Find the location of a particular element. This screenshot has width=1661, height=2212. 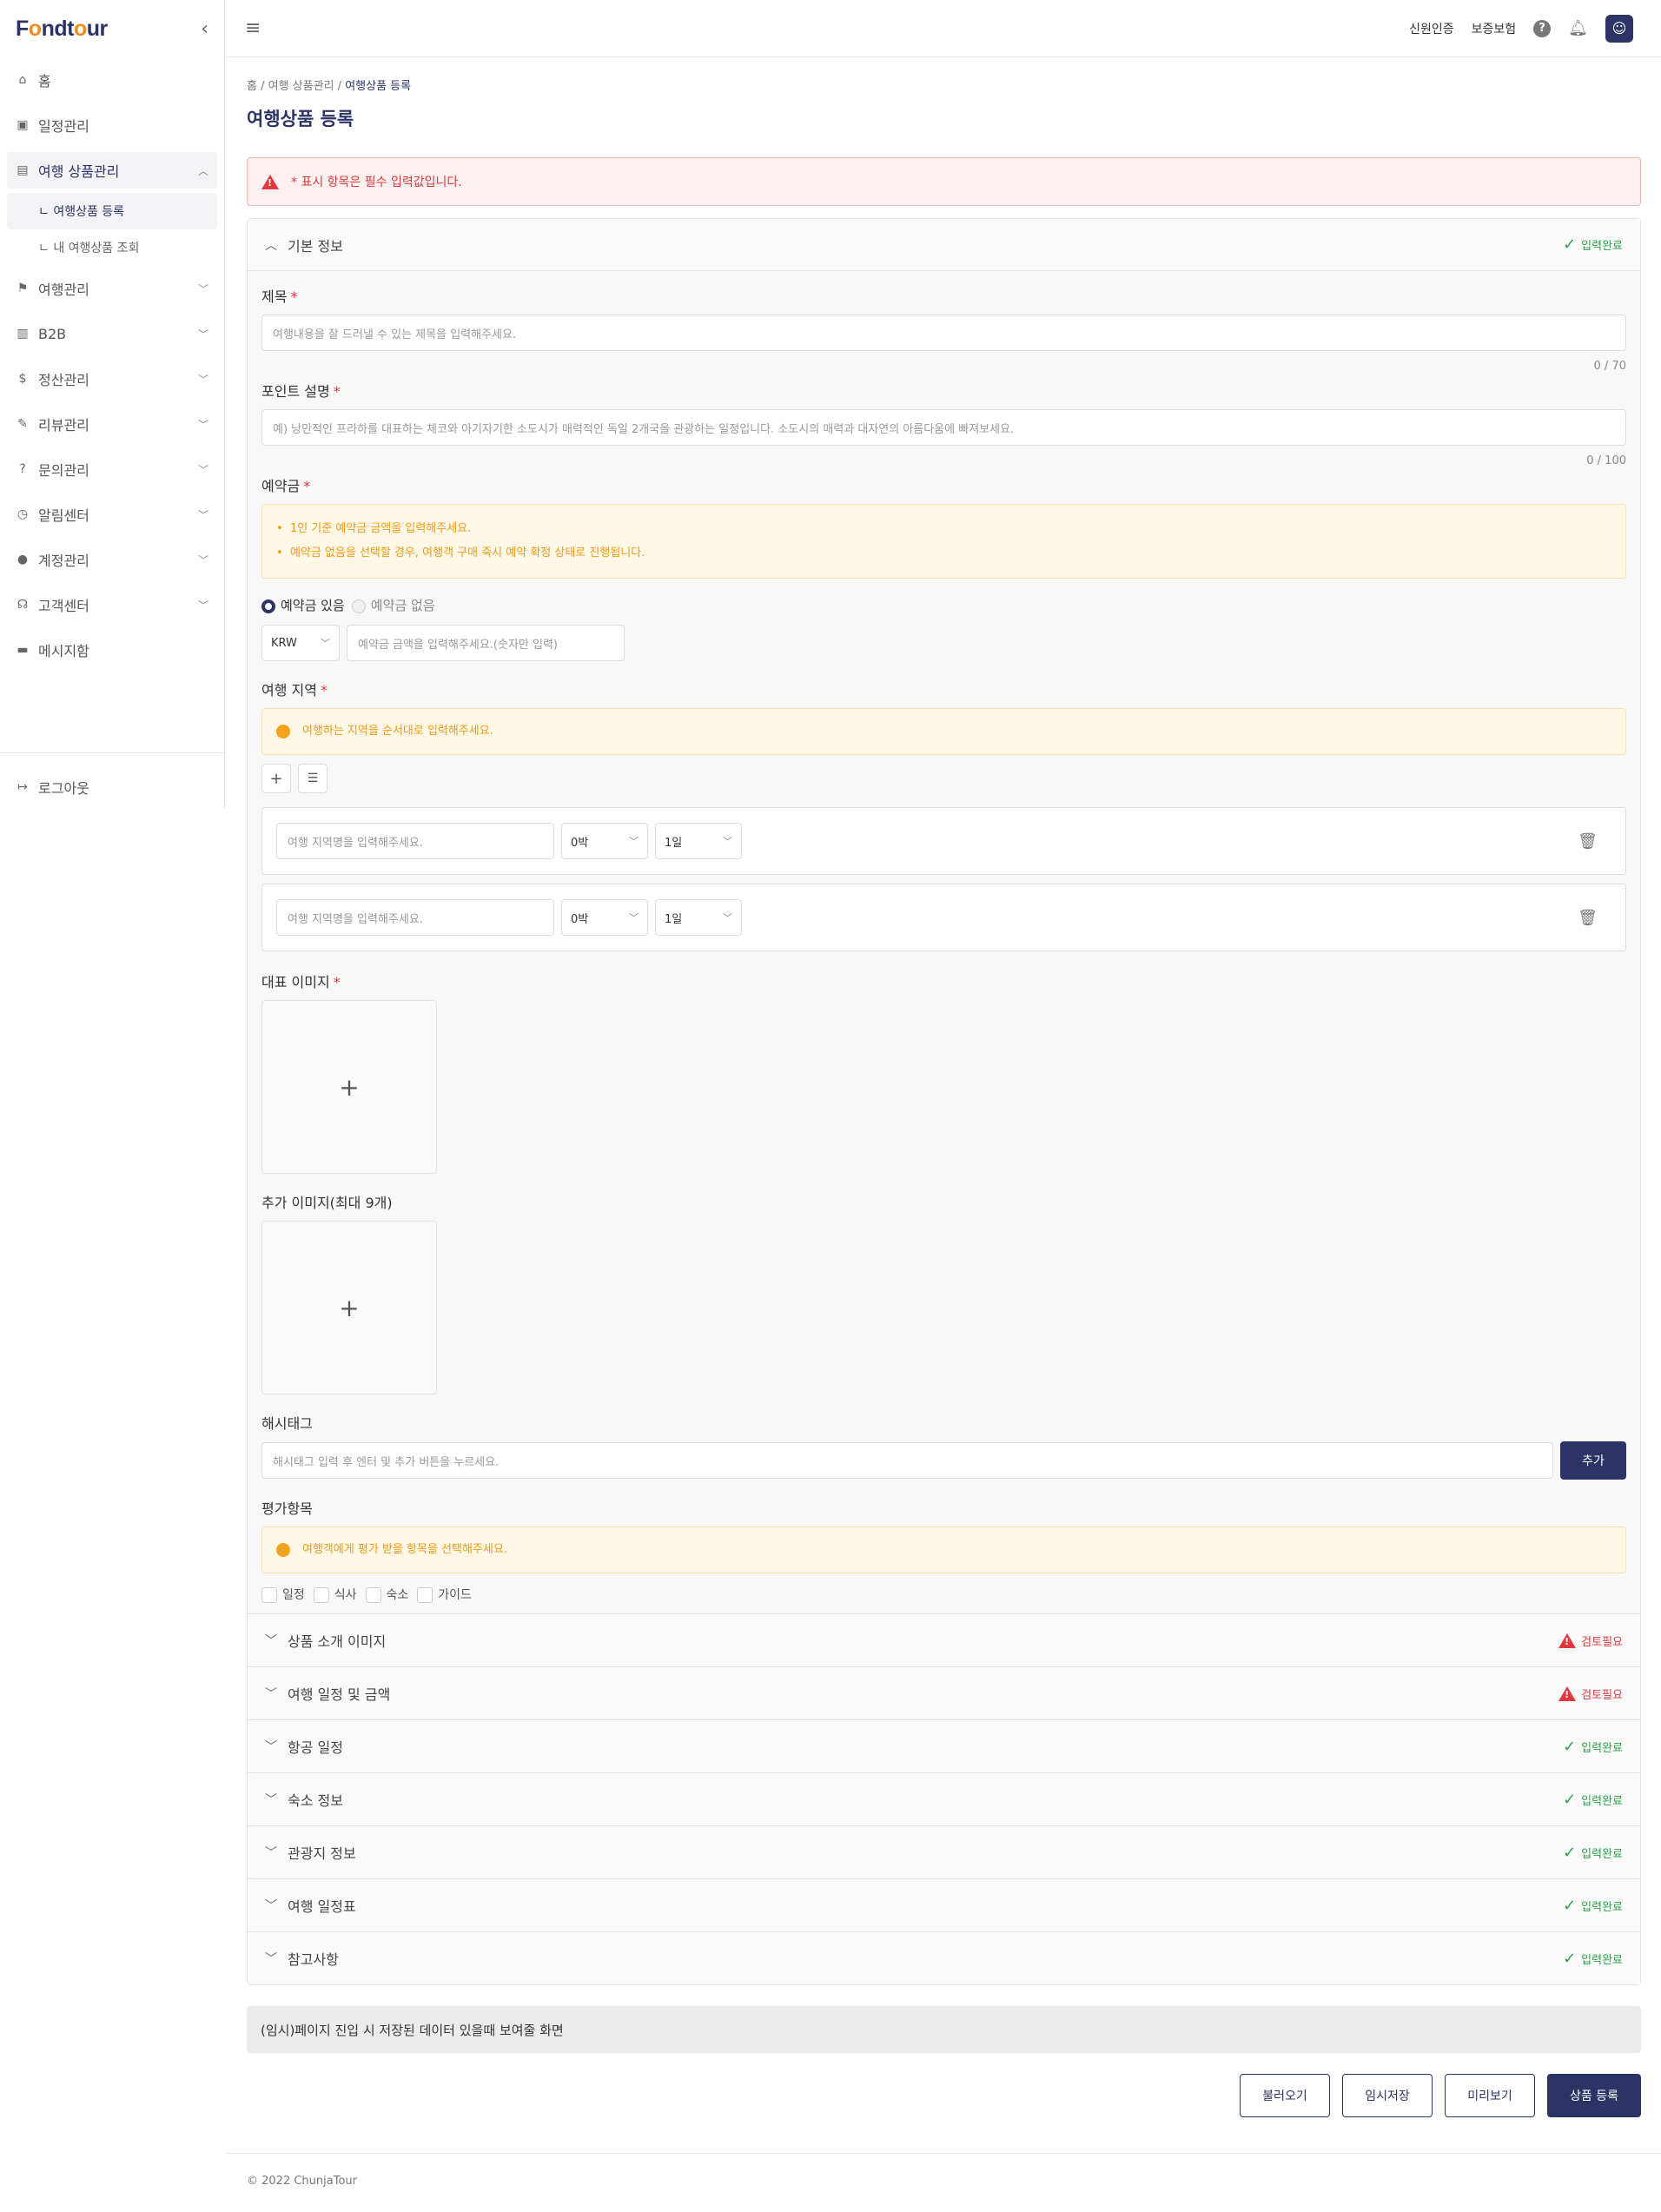

sidebar-subitem-my-products: ㄴ 내 여행상품 조회 is located at coordinates (112, 248).